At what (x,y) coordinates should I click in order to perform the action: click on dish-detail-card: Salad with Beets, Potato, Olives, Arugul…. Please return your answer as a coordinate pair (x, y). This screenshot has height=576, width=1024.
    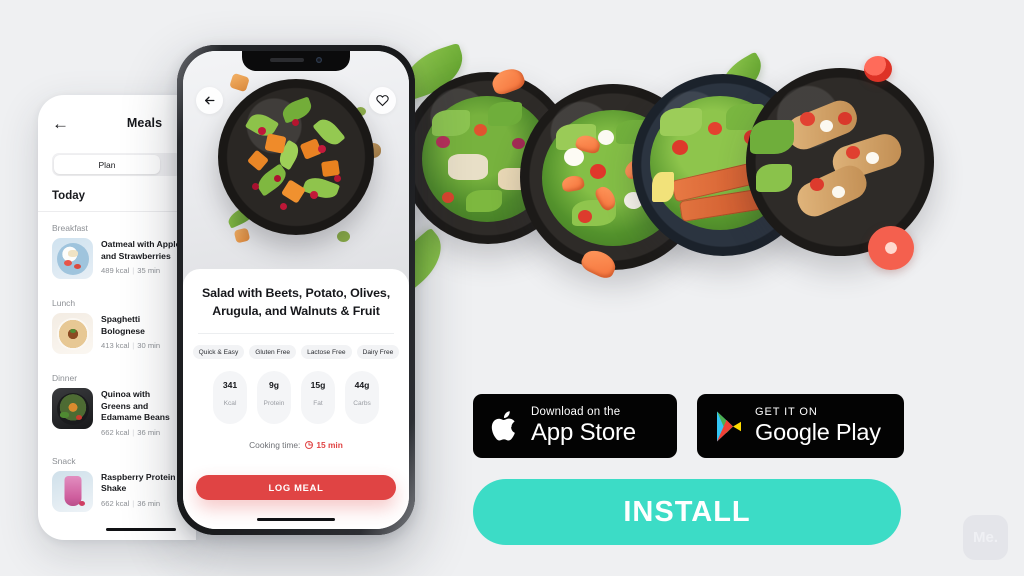
    Looking at the image, I should click on (296, 399).